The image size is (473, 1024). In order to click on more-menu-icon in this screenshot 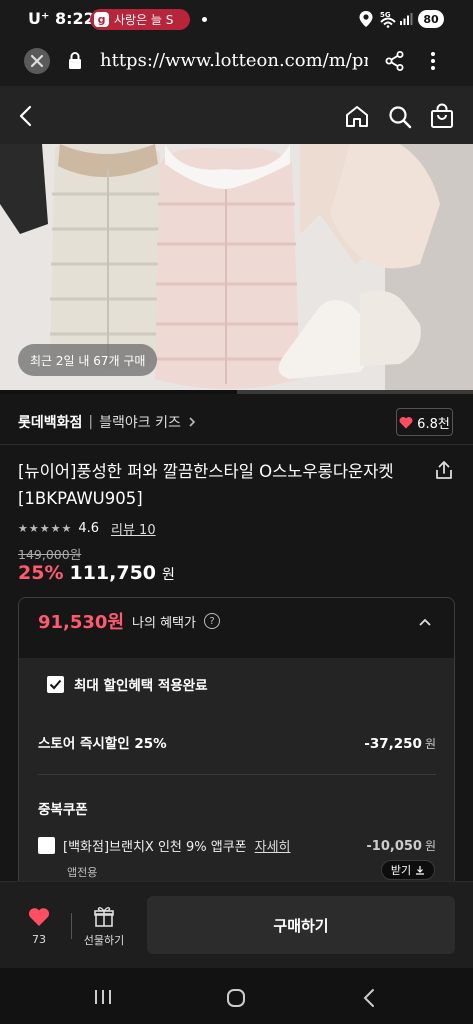, I will do `click(433, 61)`.